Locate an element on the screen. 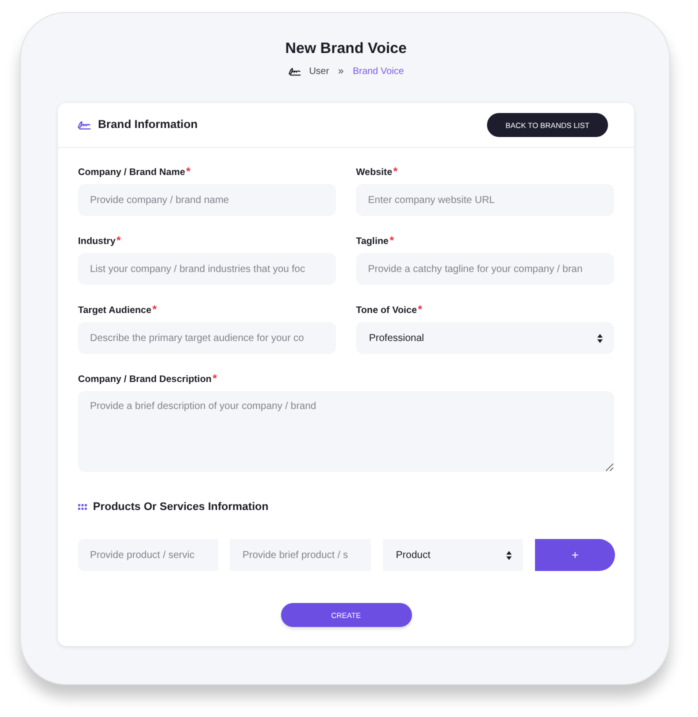 This screenshot has width=698, height=717. input-field: Provide brief product / s is located at coordinates (300, 555).